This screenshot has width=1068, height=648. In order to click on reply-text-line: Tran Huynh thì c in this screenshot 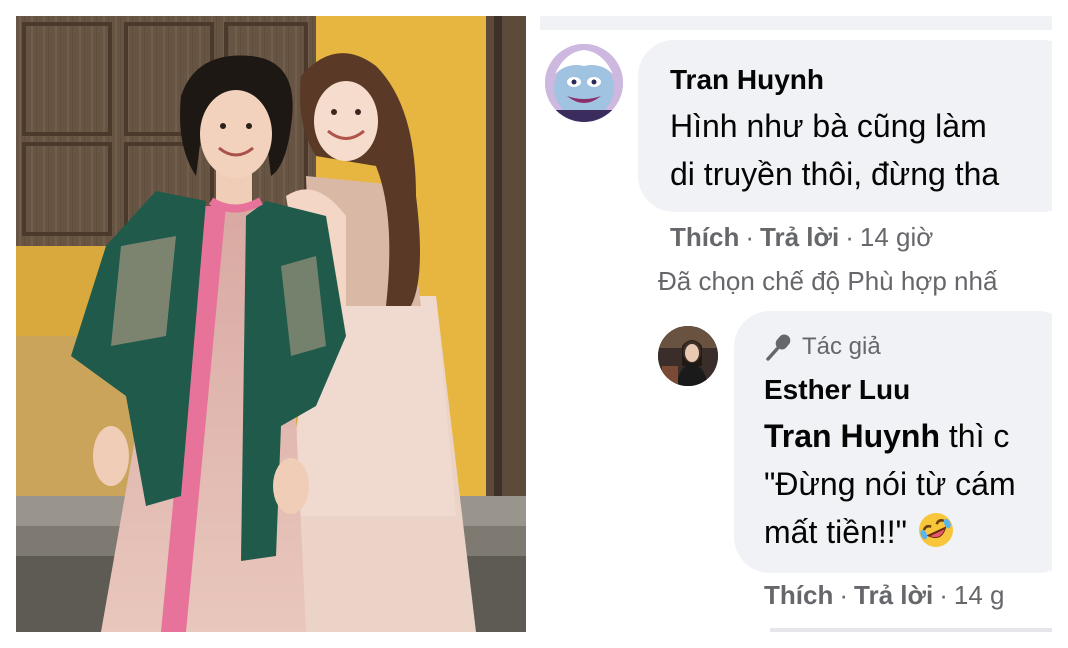, I will do `click(886, 436)`.